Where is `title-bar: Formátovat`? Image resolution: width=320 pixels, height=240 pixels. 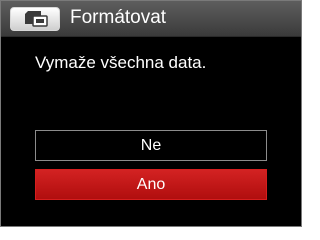
title-bar: Formátovat is located at coordinates (151, 19).